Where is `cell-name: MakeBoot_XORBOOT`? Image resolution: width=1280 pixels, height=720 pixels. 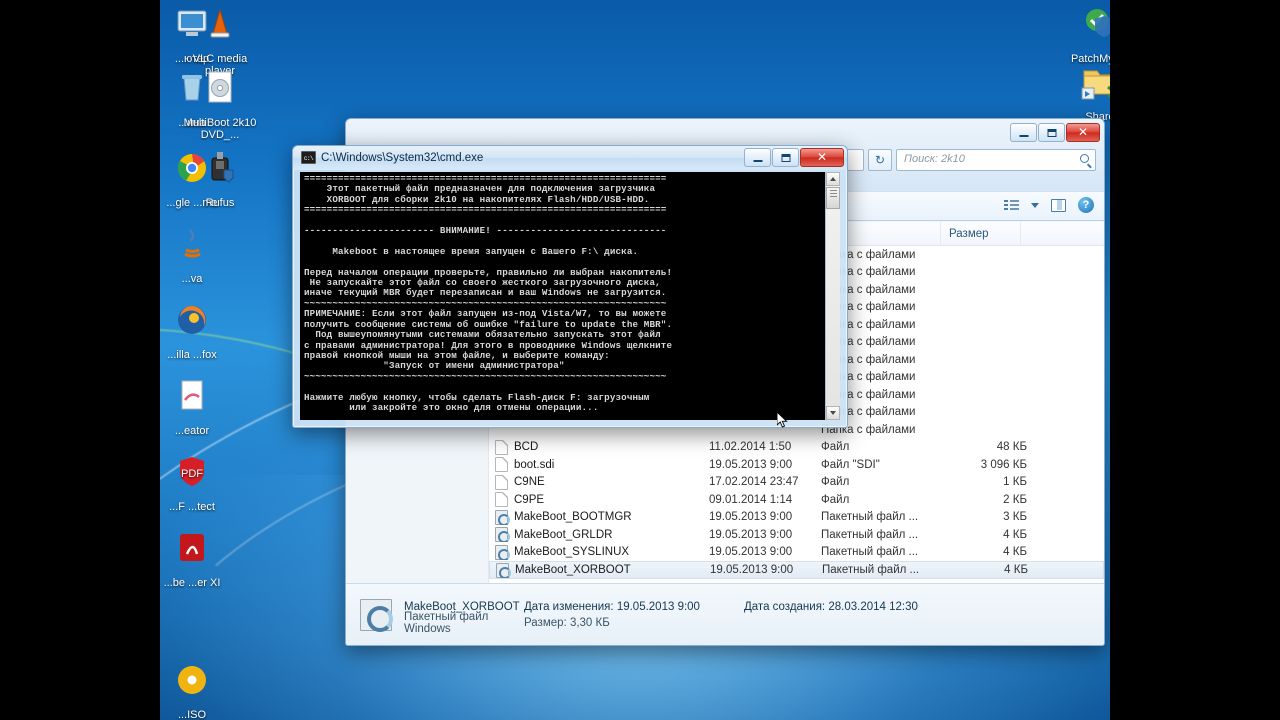
cell-name: MakeBoot_XORBOOT is located at coordinates (603, 570).